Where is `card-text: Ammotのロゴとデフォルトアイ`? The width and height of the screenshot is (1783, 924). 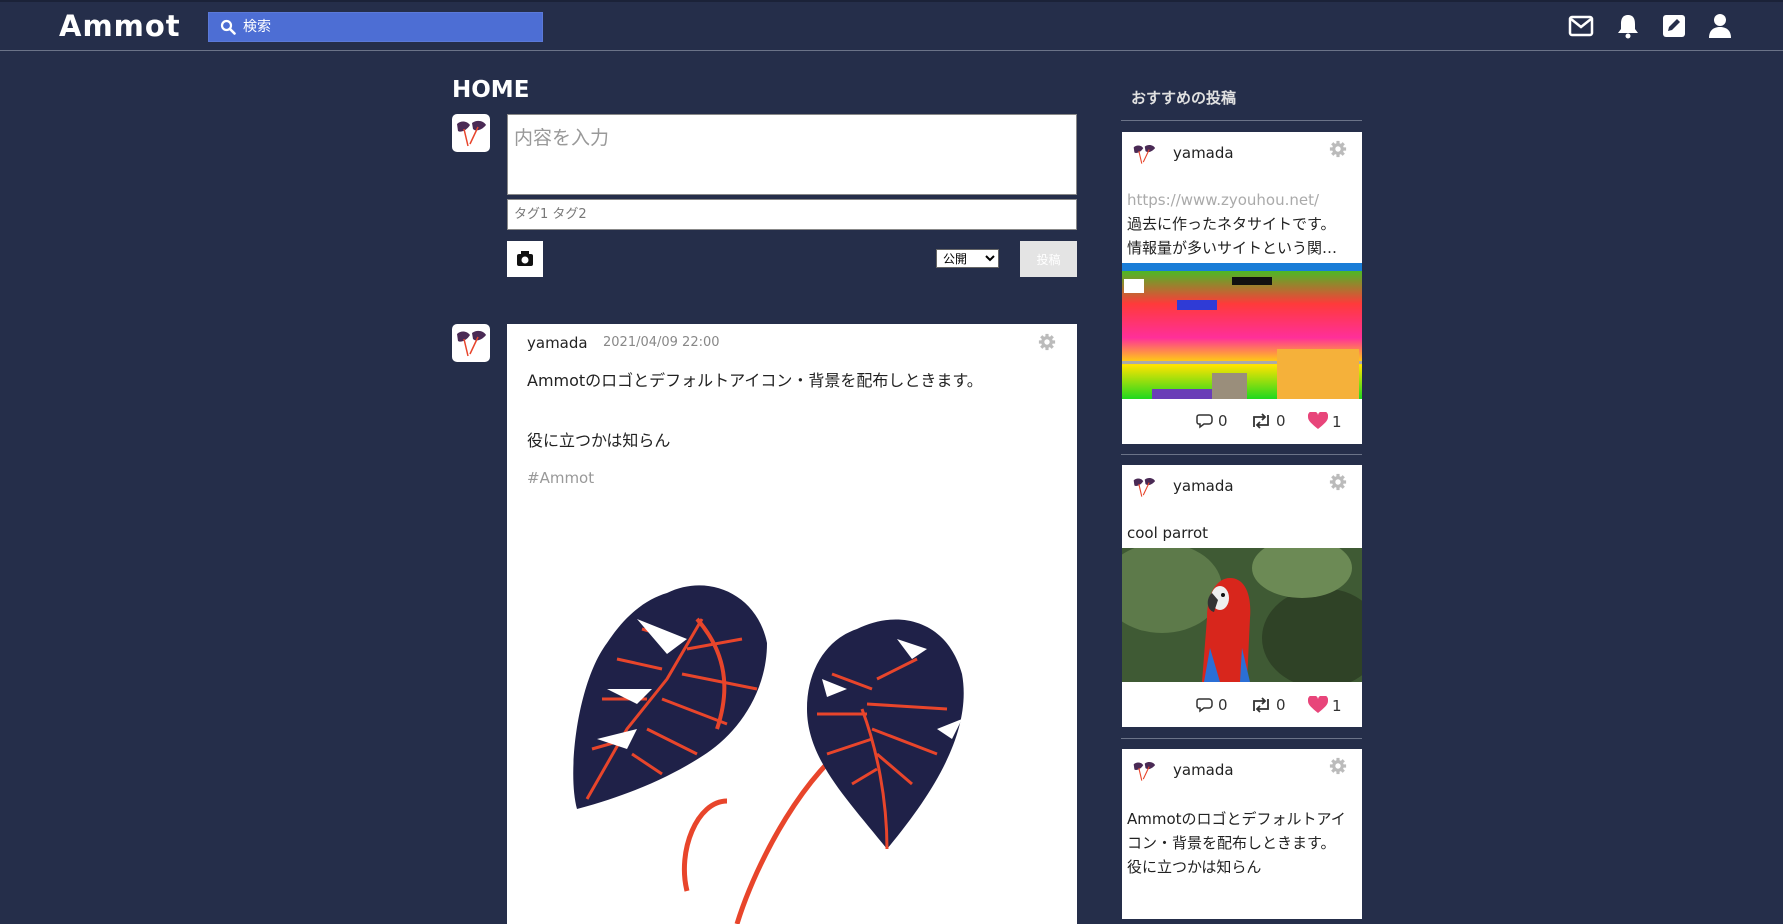
card-text: Ammotのロゴとデフォルトアイ is located at coordinates (1236, 819).